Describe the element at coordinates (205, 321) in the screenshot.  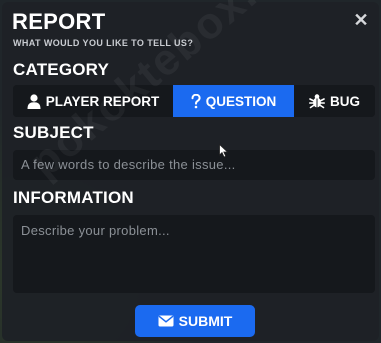
I see `submit-label: SUBMIT` at that location.